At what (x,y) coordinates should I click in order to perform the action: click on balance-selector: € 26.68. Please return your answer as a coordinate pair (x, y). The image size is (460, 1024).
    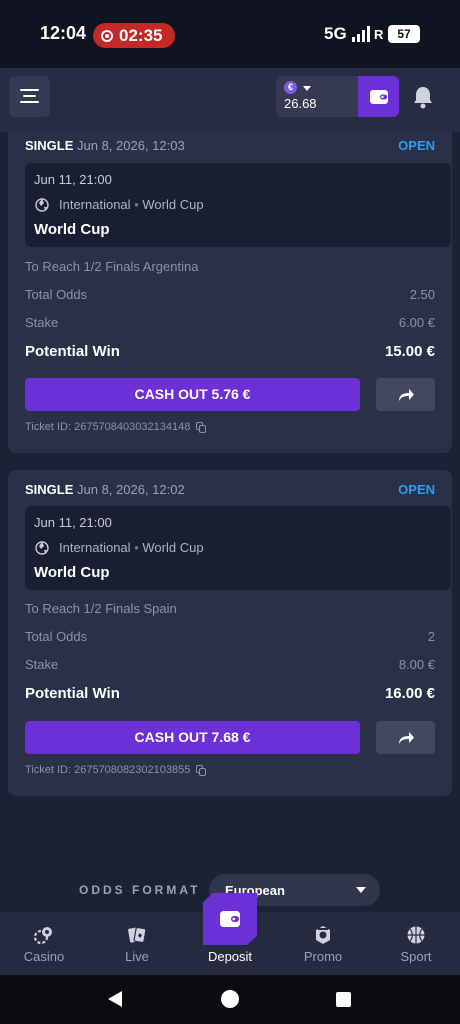
    Looking at the image, I should click on (317, 96).